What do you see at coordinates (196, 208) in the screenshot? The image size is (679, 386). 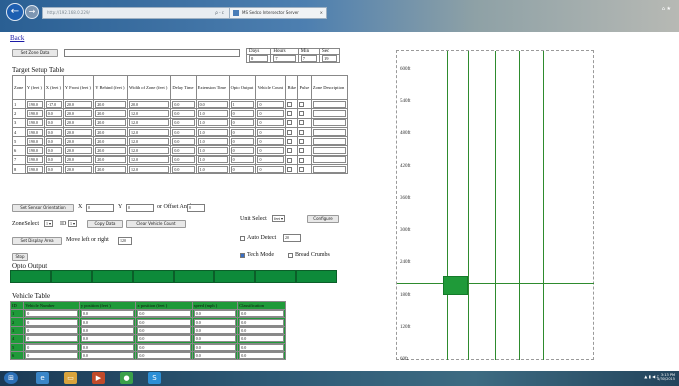 I see `offset-angle-input: 0` at bounding box center [196, 208].